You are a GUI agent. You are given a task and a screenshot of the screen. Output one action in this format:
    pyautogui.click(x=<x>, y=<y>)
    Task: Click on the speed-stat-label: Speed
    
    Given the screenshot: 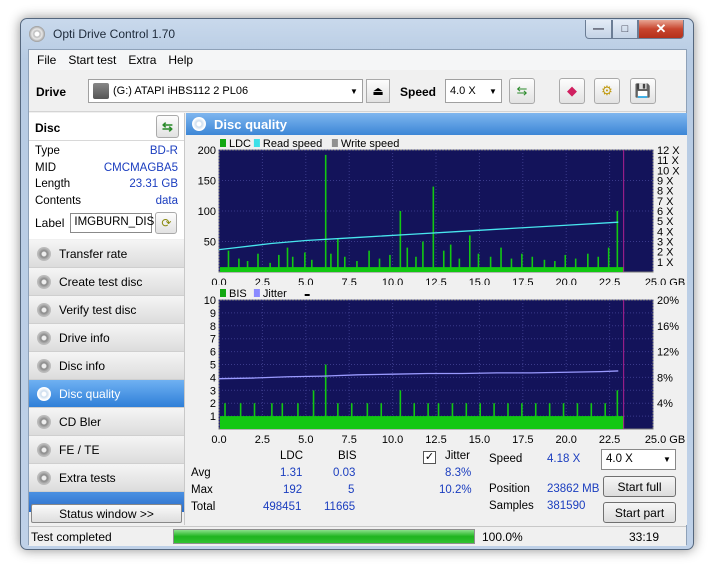 What is the action you would take?
    pyautogui.click(x=506, y=459)
    